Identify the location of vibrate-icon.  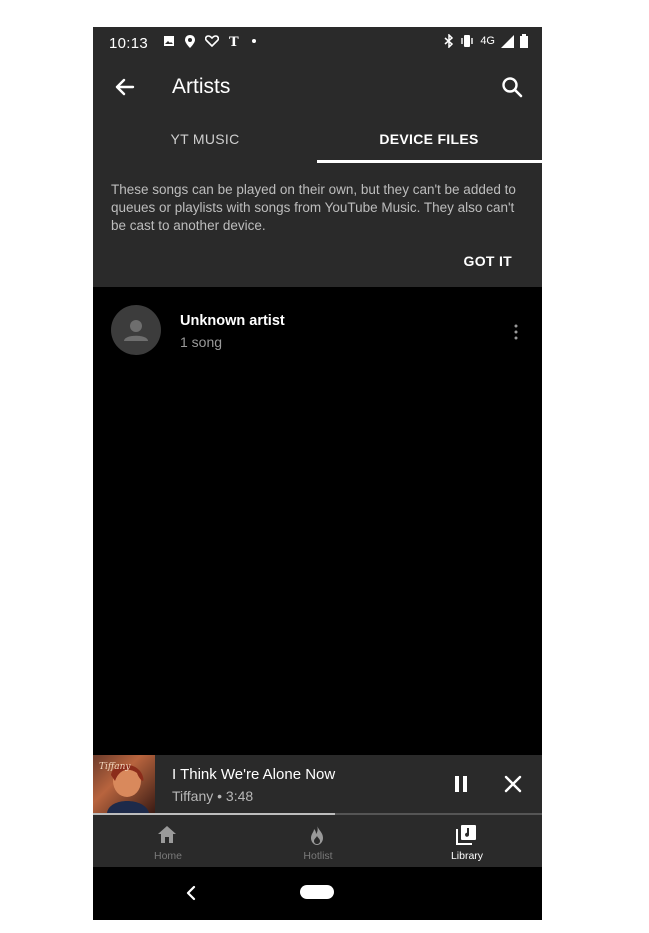
(467, 41).